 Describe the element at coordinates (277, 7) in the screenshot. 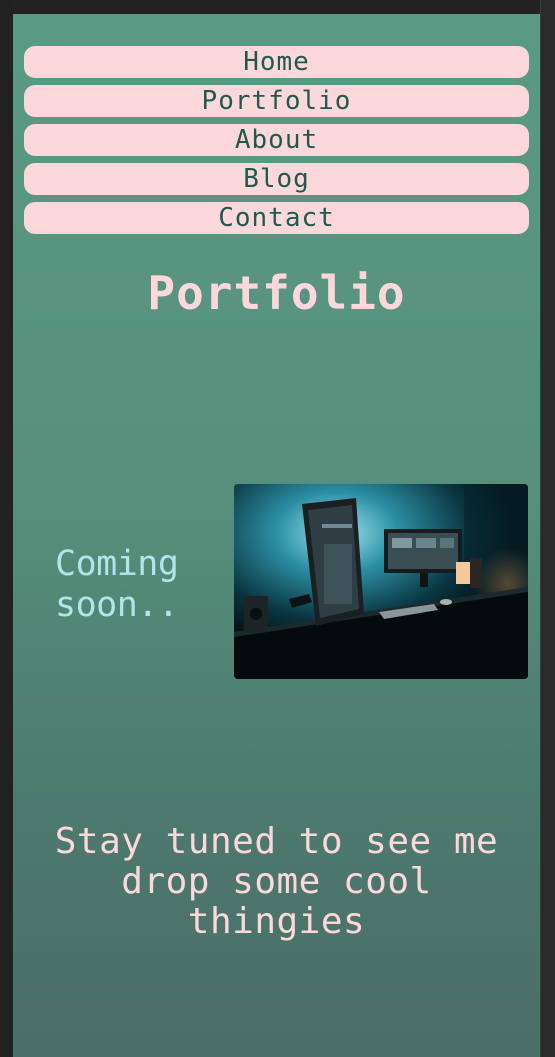

I see `browser-frame-top` at that location.